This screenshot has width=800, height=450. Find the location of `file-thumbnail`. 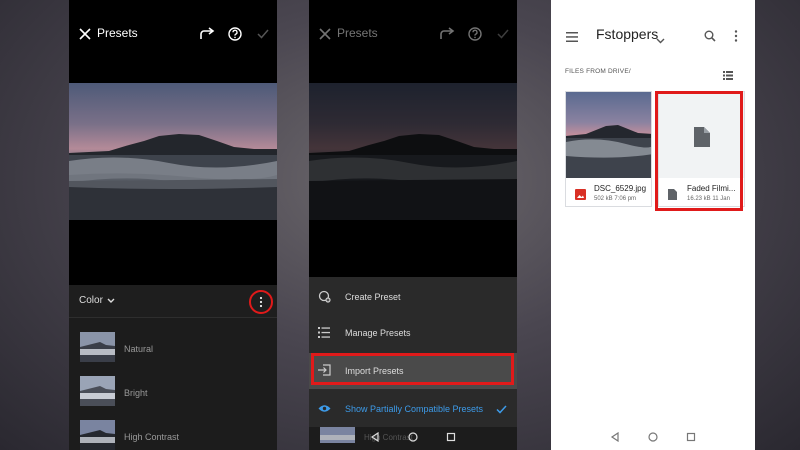

file-thumbnail is located at coordinates (608, 135).